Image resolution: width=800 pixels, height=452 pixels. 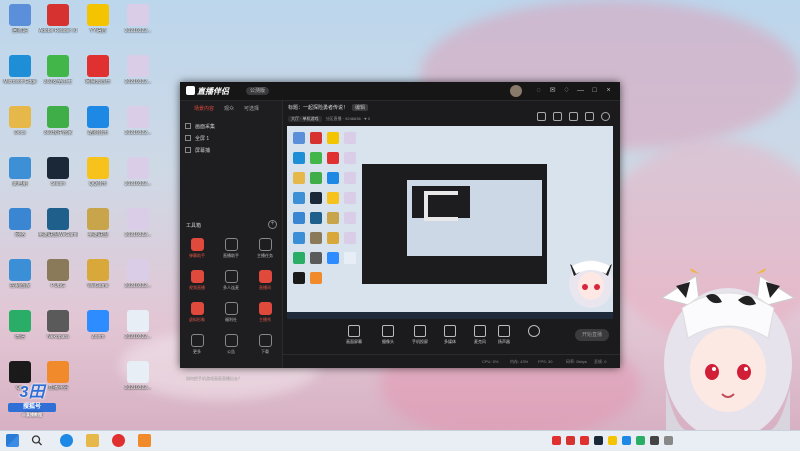 What do you see at coordinates (204, 108) in the screenshot?
I see `tab-scene: 场景内容` at bounding box center [204, 108].